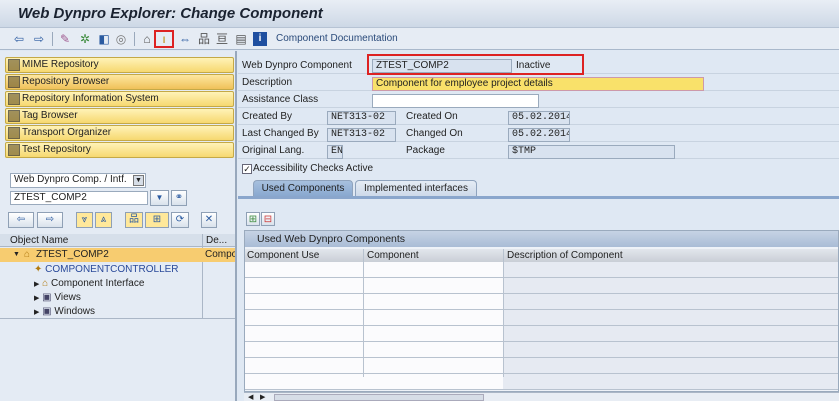 Image resolution: width=839 pixels, height=401 pixels. Describe the element at coordinates (119, 65) in the screenshot. I see `nav-mime-repository: MIME Repository` at that location.